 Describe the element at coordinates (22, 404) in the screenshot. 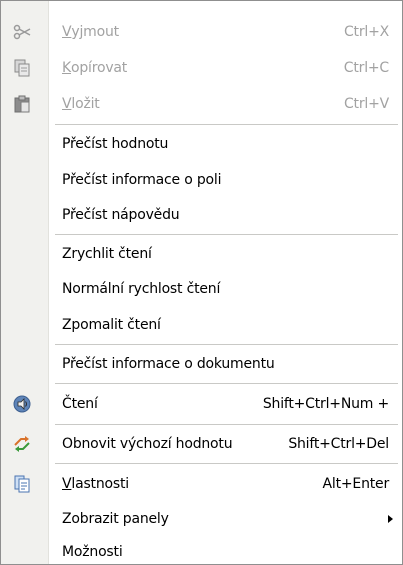

I see `speaker-icon` at that location.